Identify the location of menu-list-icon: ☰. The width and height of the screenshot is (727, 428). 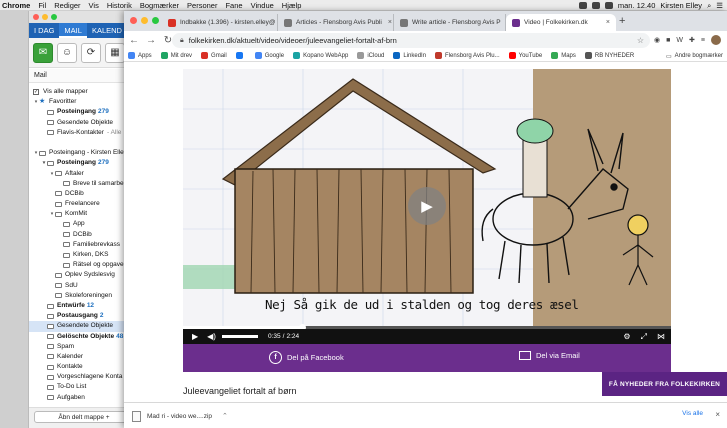
(719, 5).